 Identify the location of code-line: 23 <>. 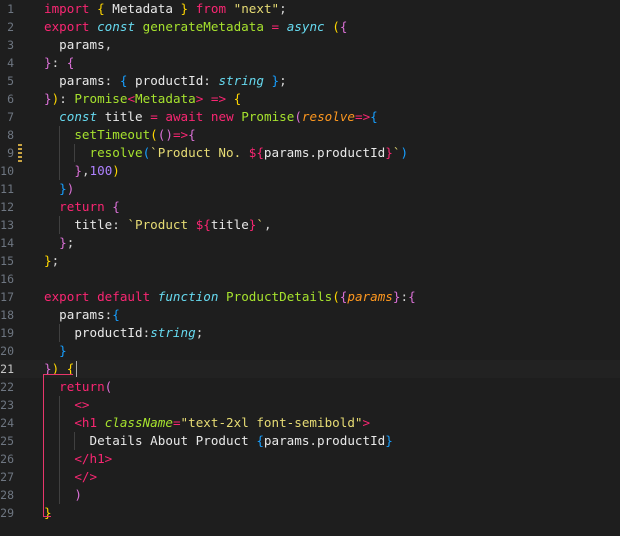
(310, 405).